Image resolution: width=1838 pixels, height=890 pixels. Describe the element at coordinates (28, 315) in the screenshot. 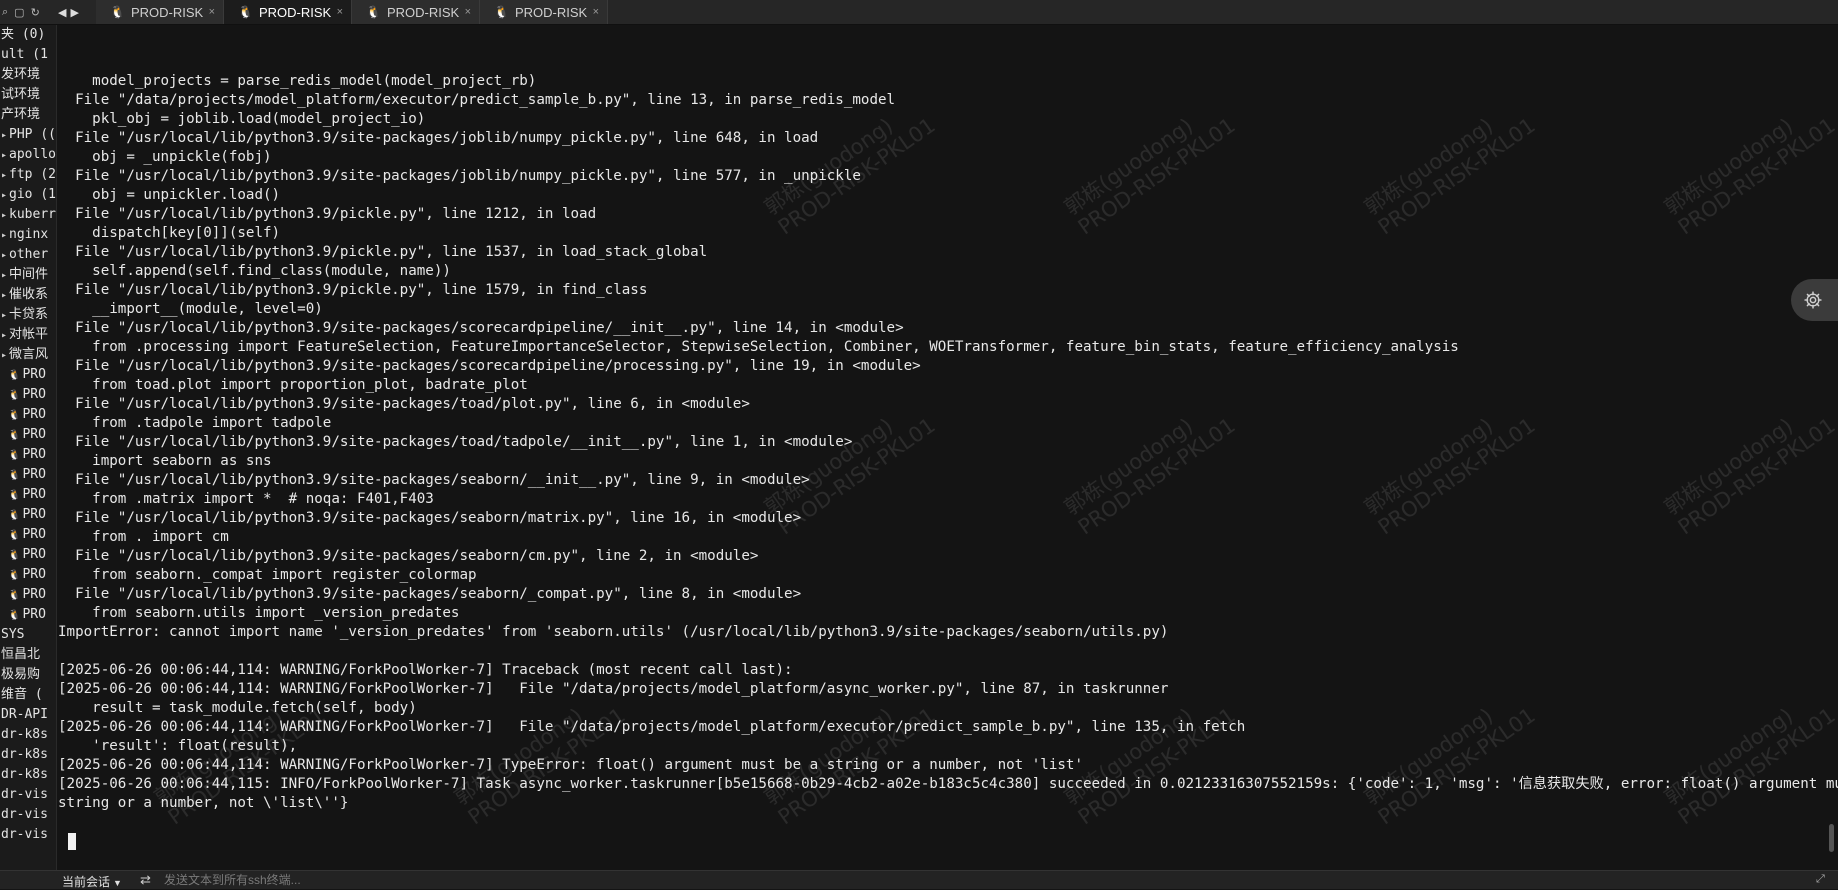

I see `sidebar-item: ▸ 卡贷系` at that location.